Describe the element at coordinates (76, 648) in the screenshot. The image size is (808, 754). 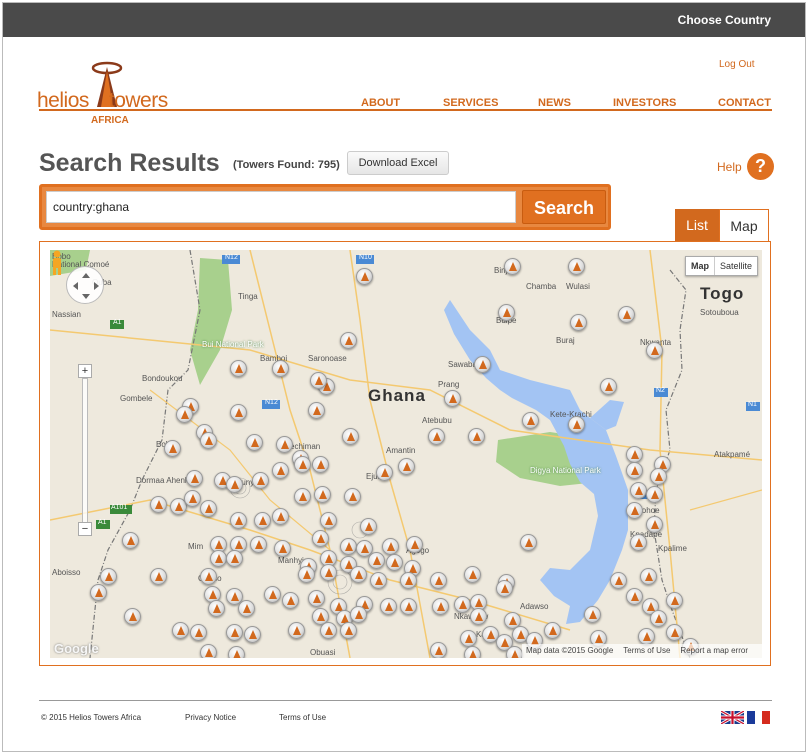
I see `google-logo: Google` at that location.